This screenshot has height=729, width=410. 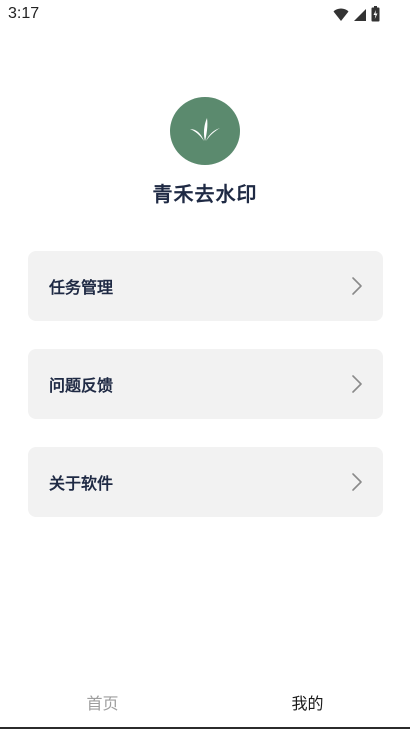 What do you see at coordinates (81, 483) in the screenshot?
I see `menu-item-label: 关于软件` at bounding box center [81, 483].